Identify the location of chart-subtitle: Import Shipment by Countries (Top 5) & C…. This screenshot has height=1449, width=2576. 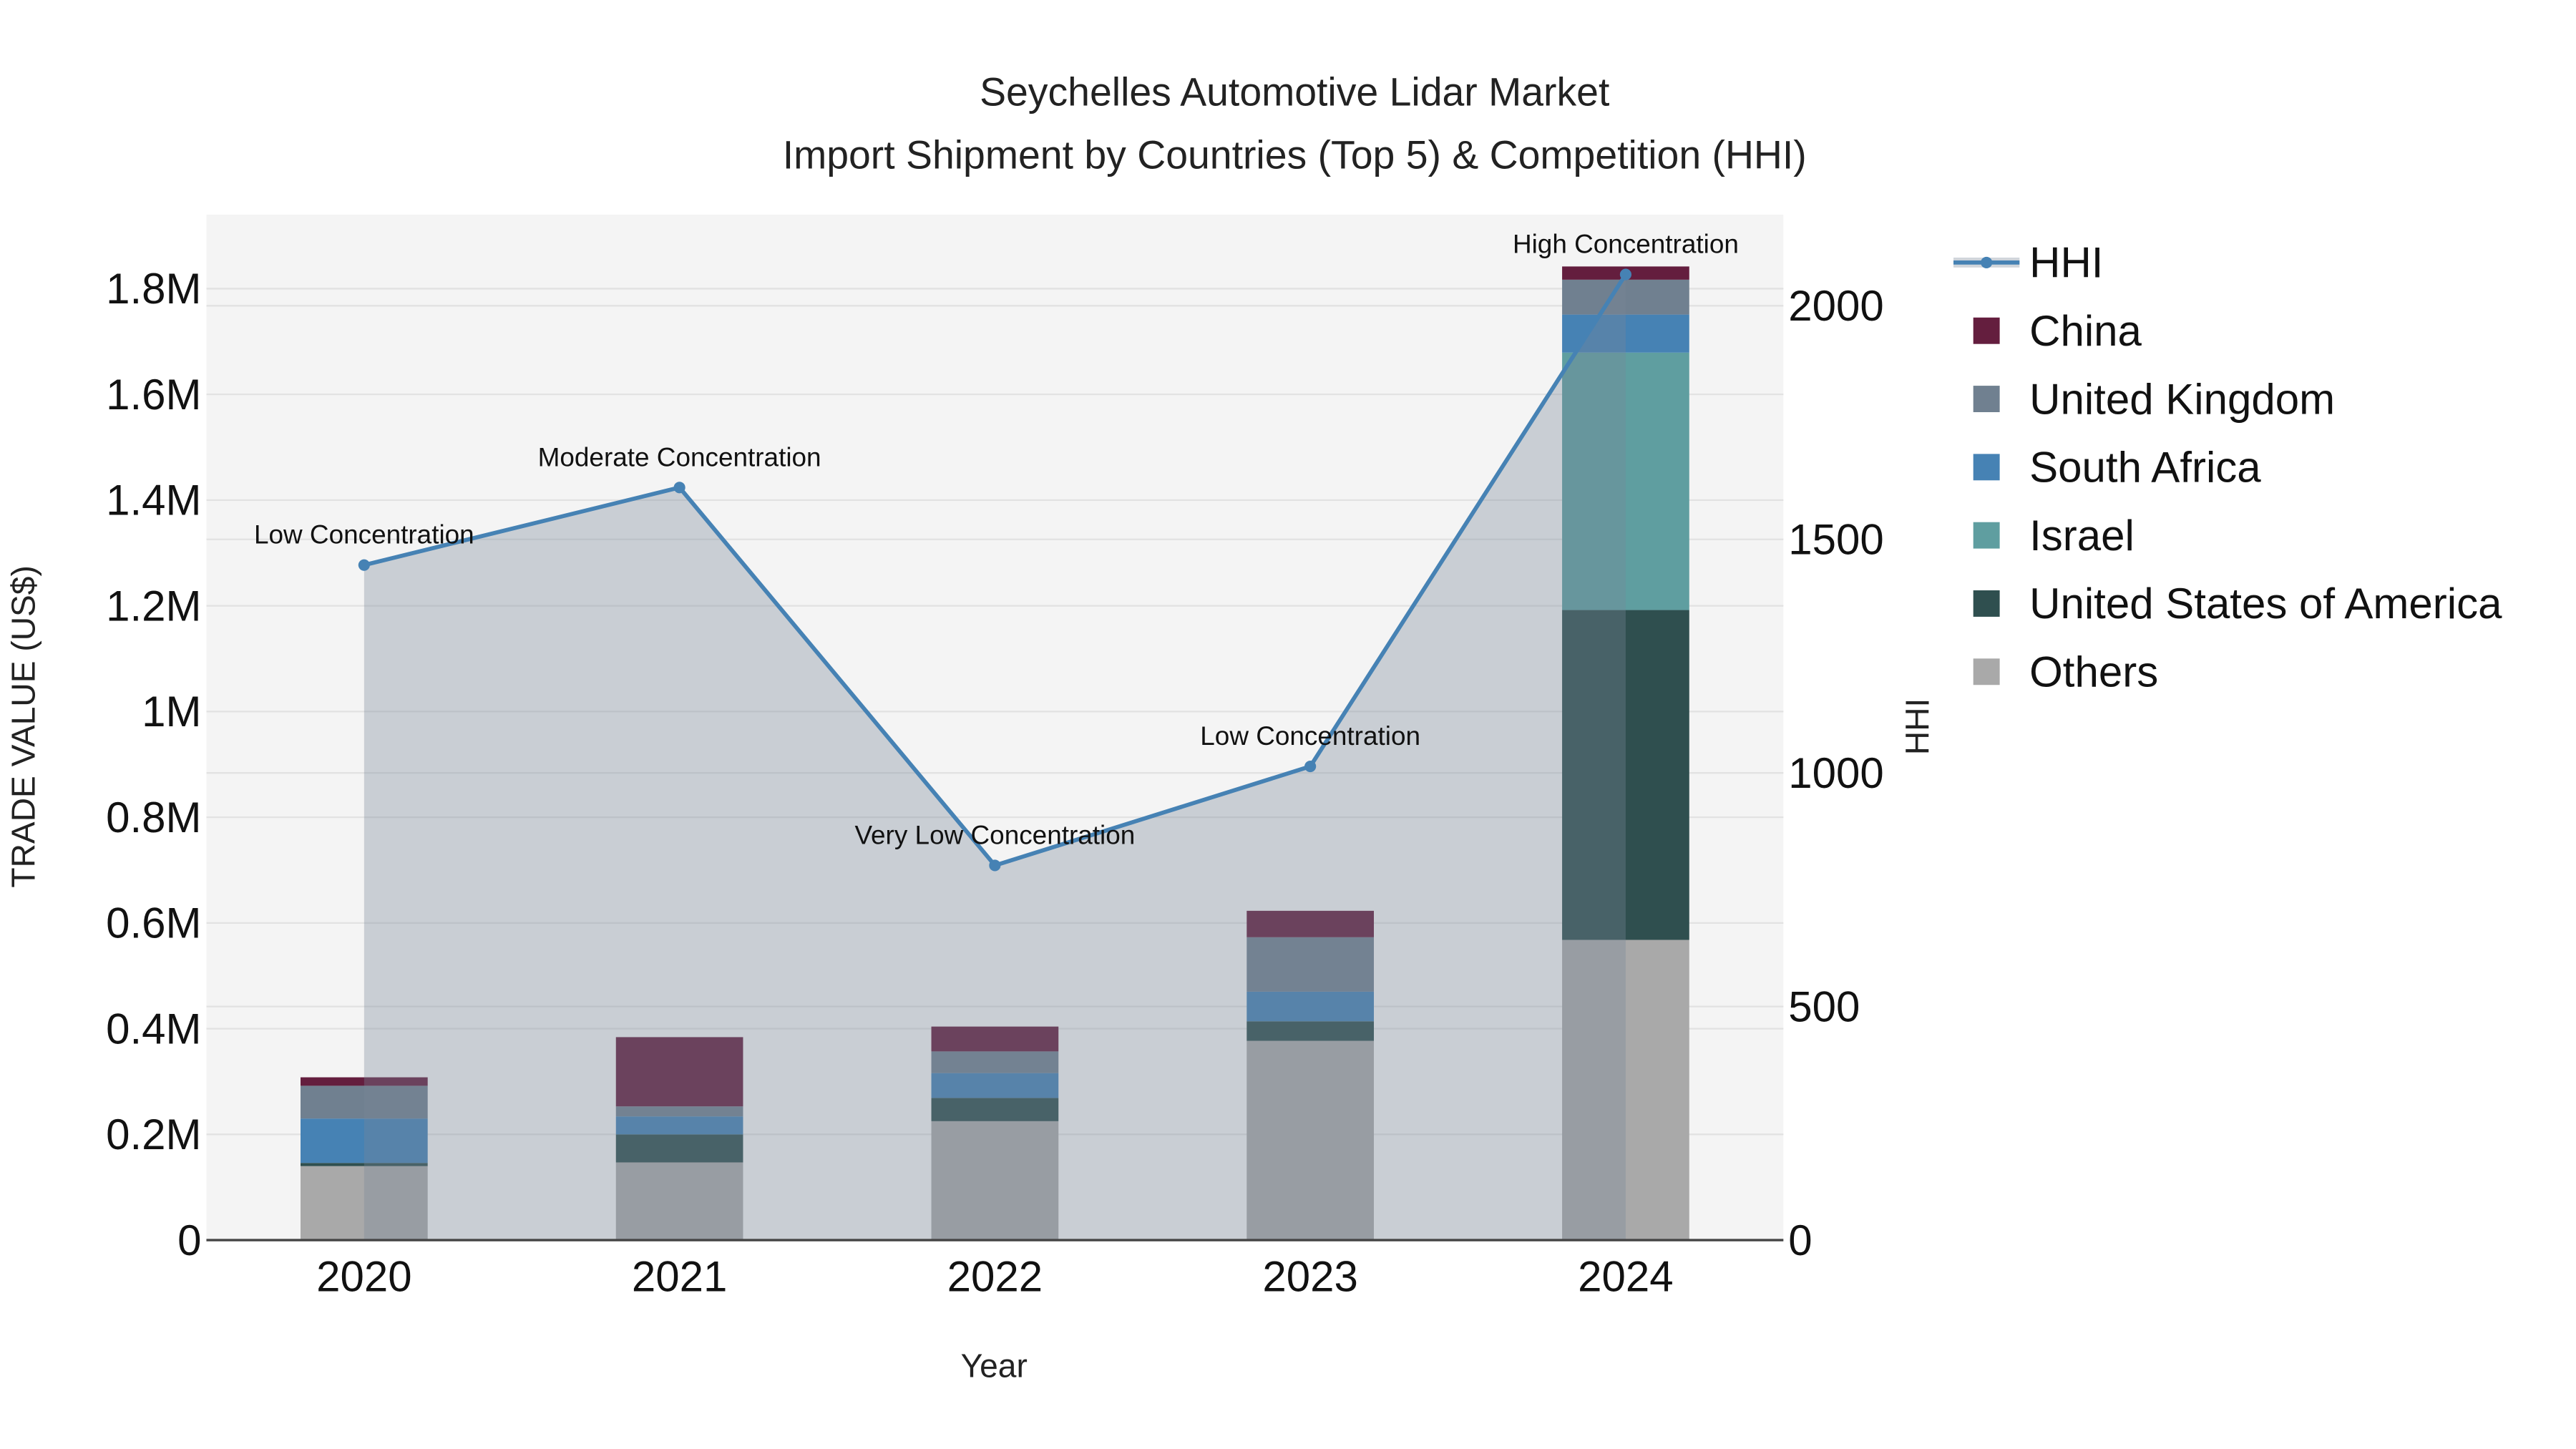
(1295, 154).